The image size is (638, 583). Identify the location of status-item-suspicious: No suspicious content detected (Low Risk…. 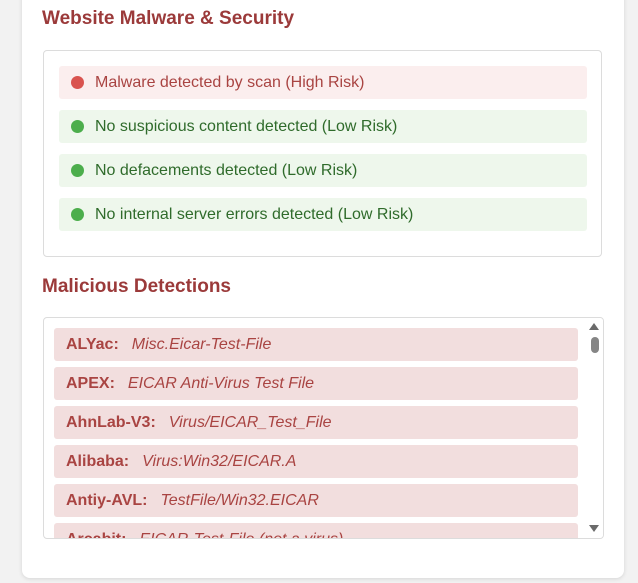
(323, 126).